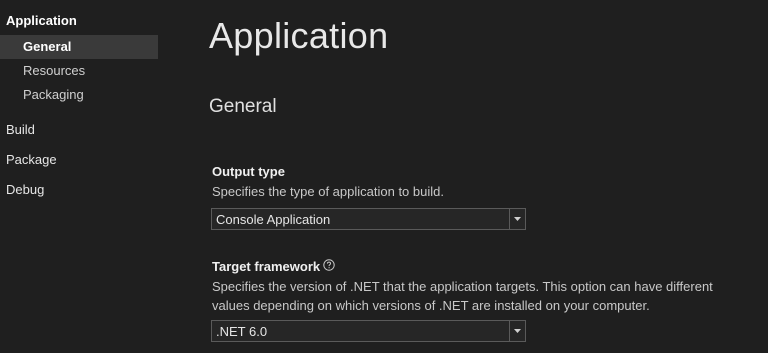 The height and width of the screenshot is (353, 768). What do you see at coordinates (299, 35) in the screenshot?
I see `page-title: Application` at bounding box center [299, 35].